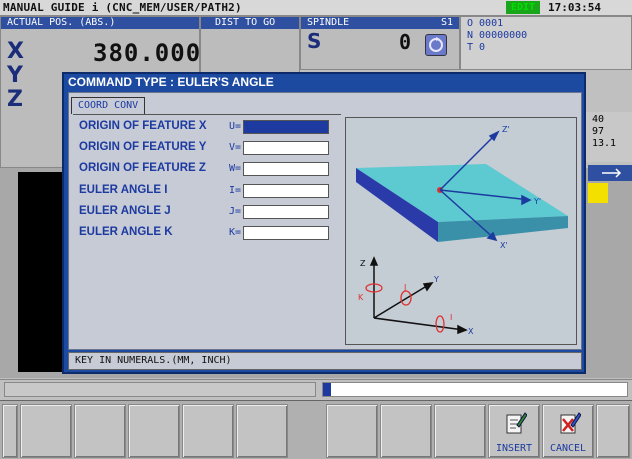 Image resolution: width=632 pixels, height=459 pixels. Describe the element at coordinates (234, 232) in the screenshot. I see `field-letter-k: K=` at that location.